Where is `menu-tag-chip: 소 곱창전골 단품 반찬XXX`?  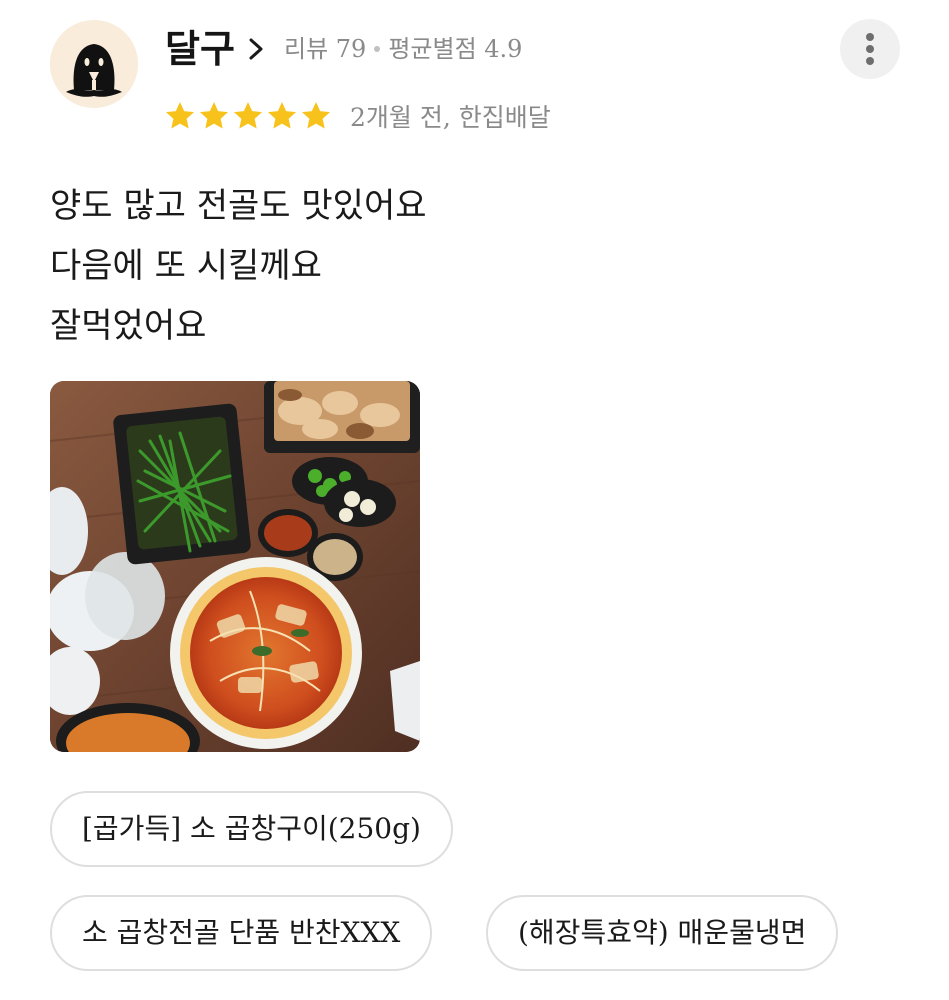
menu-tag-chip: 소 곱창전골 단품 반찬XXX is located at coordinates (241, 933).